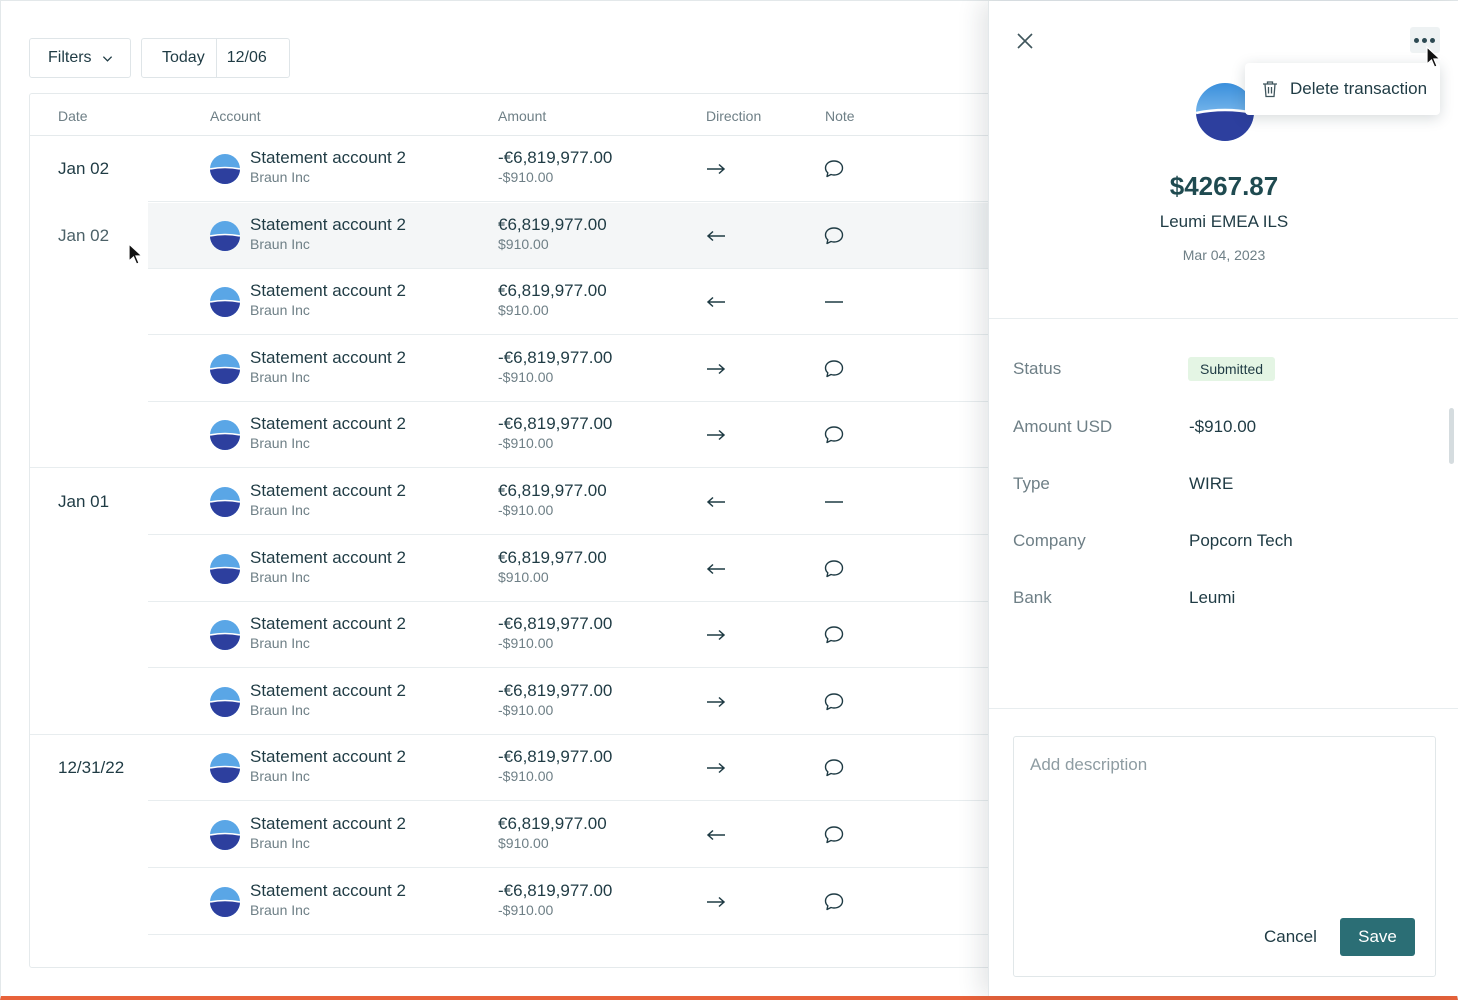  I want to click on toolbar: Filters Today 12/06, so click(159, 58).